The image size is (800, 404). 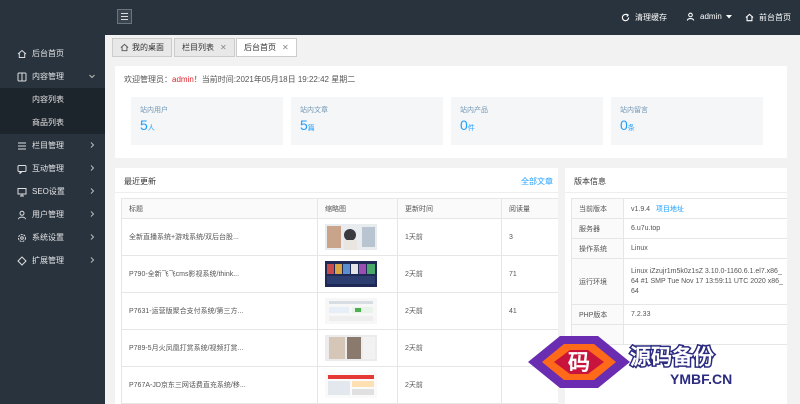 What do you see at coordinates (339, 385) in the screenshot?
I see `table-row: P767A-JD京东三网话费直充系统/移... 2天前` at bounding box center [339, 385].